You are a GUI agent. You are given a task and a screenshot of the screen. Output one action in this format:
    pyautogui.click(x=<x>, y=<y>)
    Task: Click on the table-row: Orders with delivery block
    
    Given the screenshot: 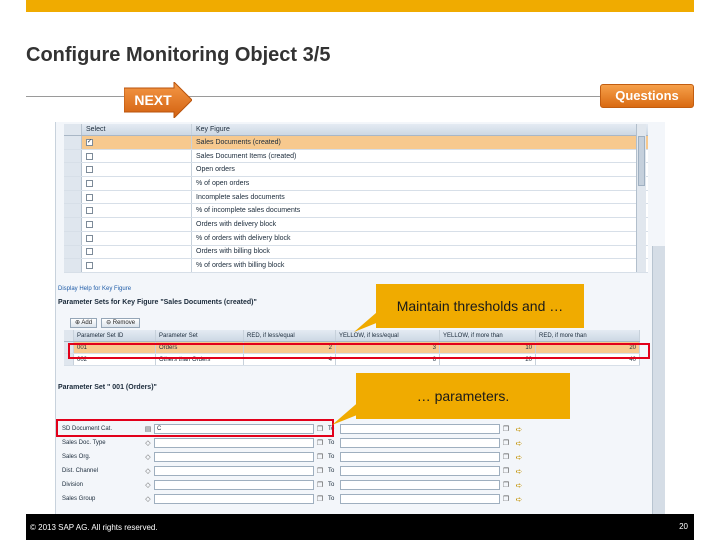 What is the action you would take?
    pyautogui.click(x=356, y=225)
    